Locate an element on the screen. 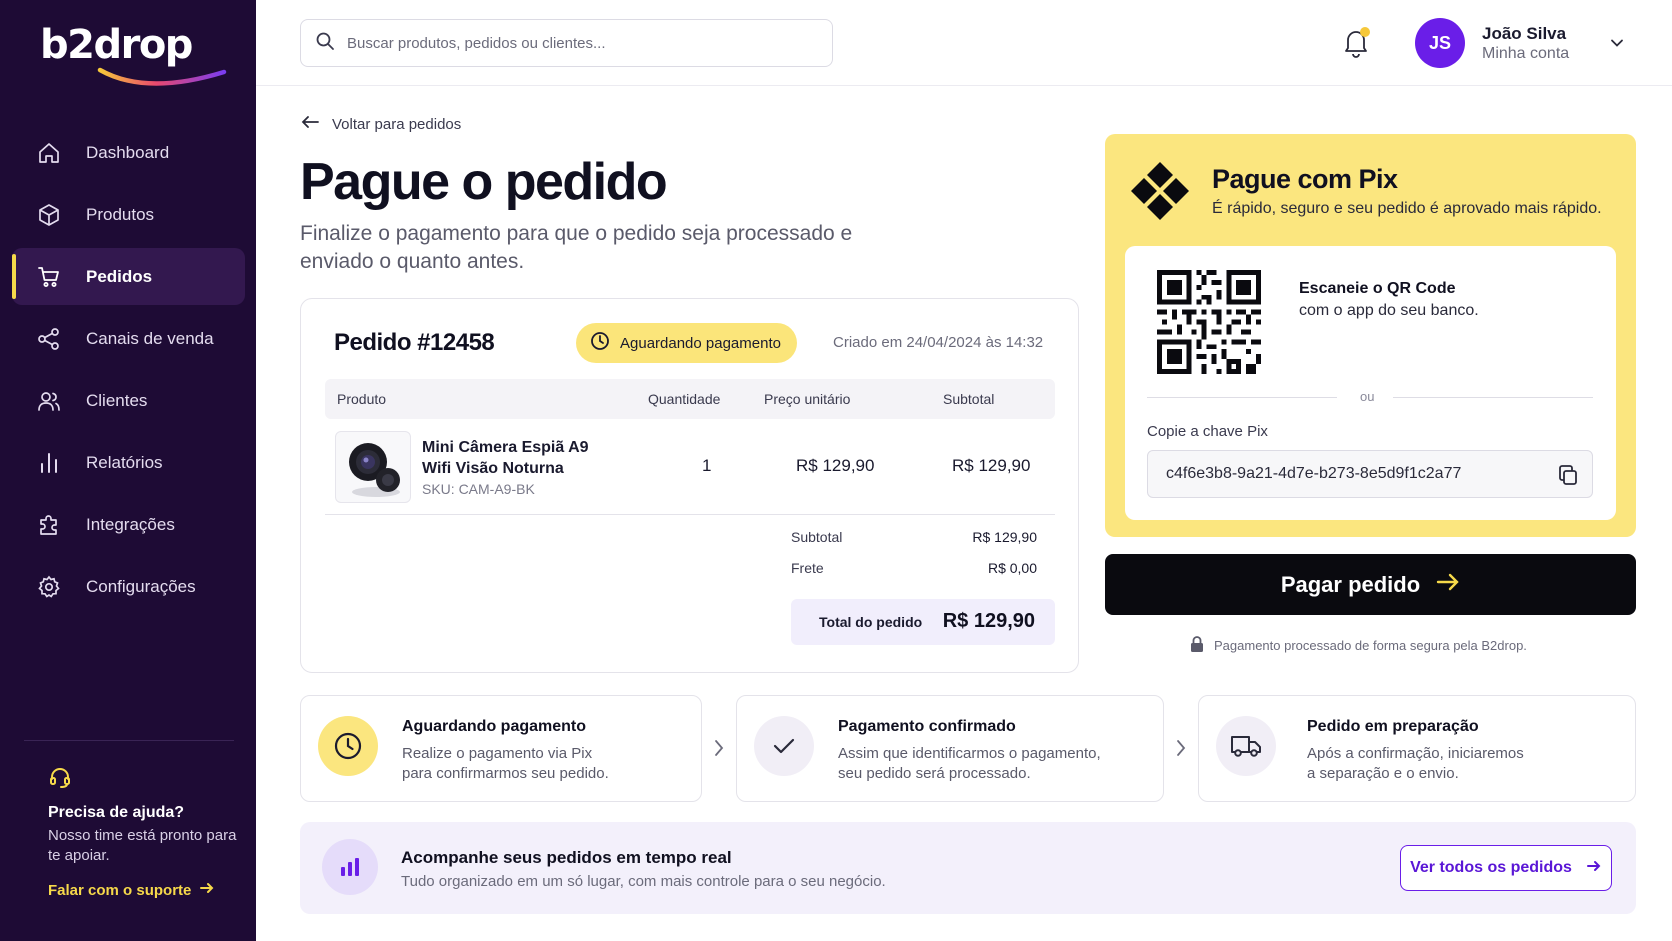 This screenshot has height=941, width=1672. view-all-orders-button: Ver todos os pedidos is located at coordinates (1506, 868).